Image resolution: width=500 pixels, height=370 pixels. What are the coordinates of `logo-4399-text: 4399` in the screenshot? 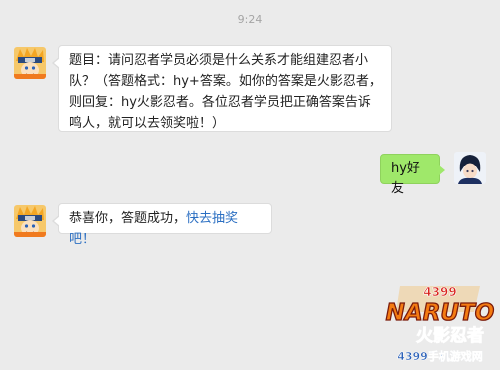 It's located at (439, 292).